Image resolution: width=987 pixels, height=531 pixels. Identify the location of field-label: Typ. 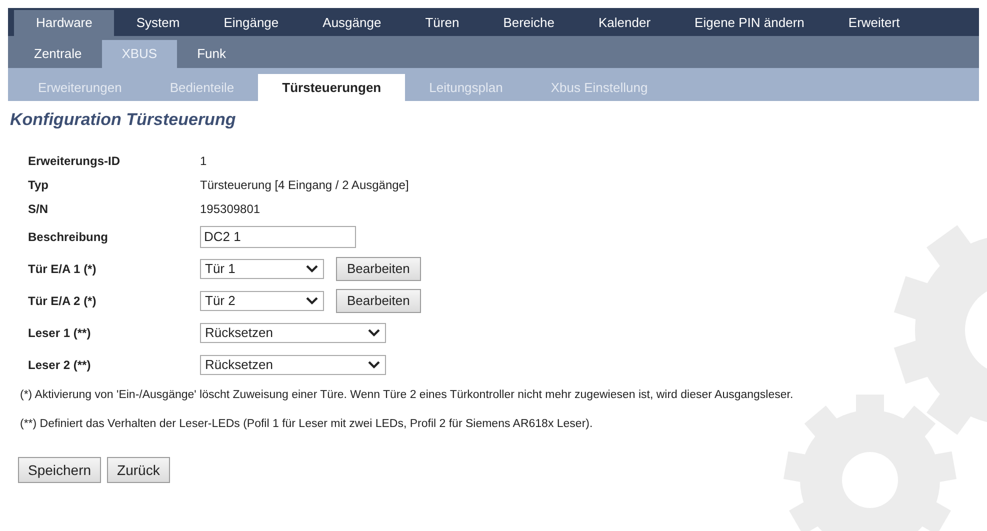
(39, 185).